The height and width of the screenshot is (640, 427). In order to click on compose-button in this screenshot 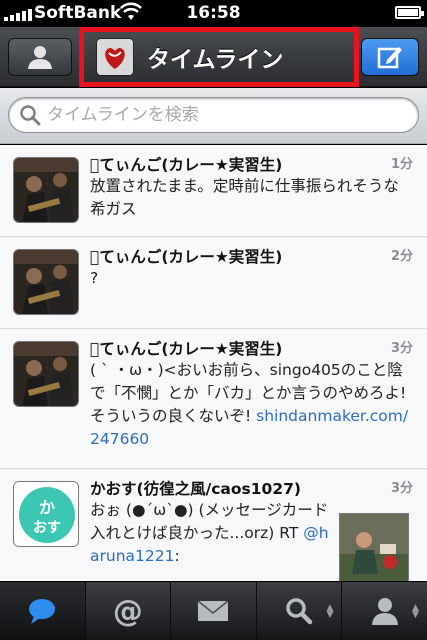, I will do `click(390, 57)`.